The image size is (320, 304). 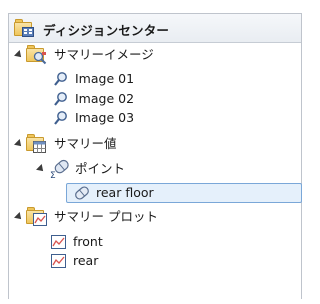 What do you see at coordinates (25, 29) in the screenshot?
I see `decision-center-icon` at bounding box center [25, 29].